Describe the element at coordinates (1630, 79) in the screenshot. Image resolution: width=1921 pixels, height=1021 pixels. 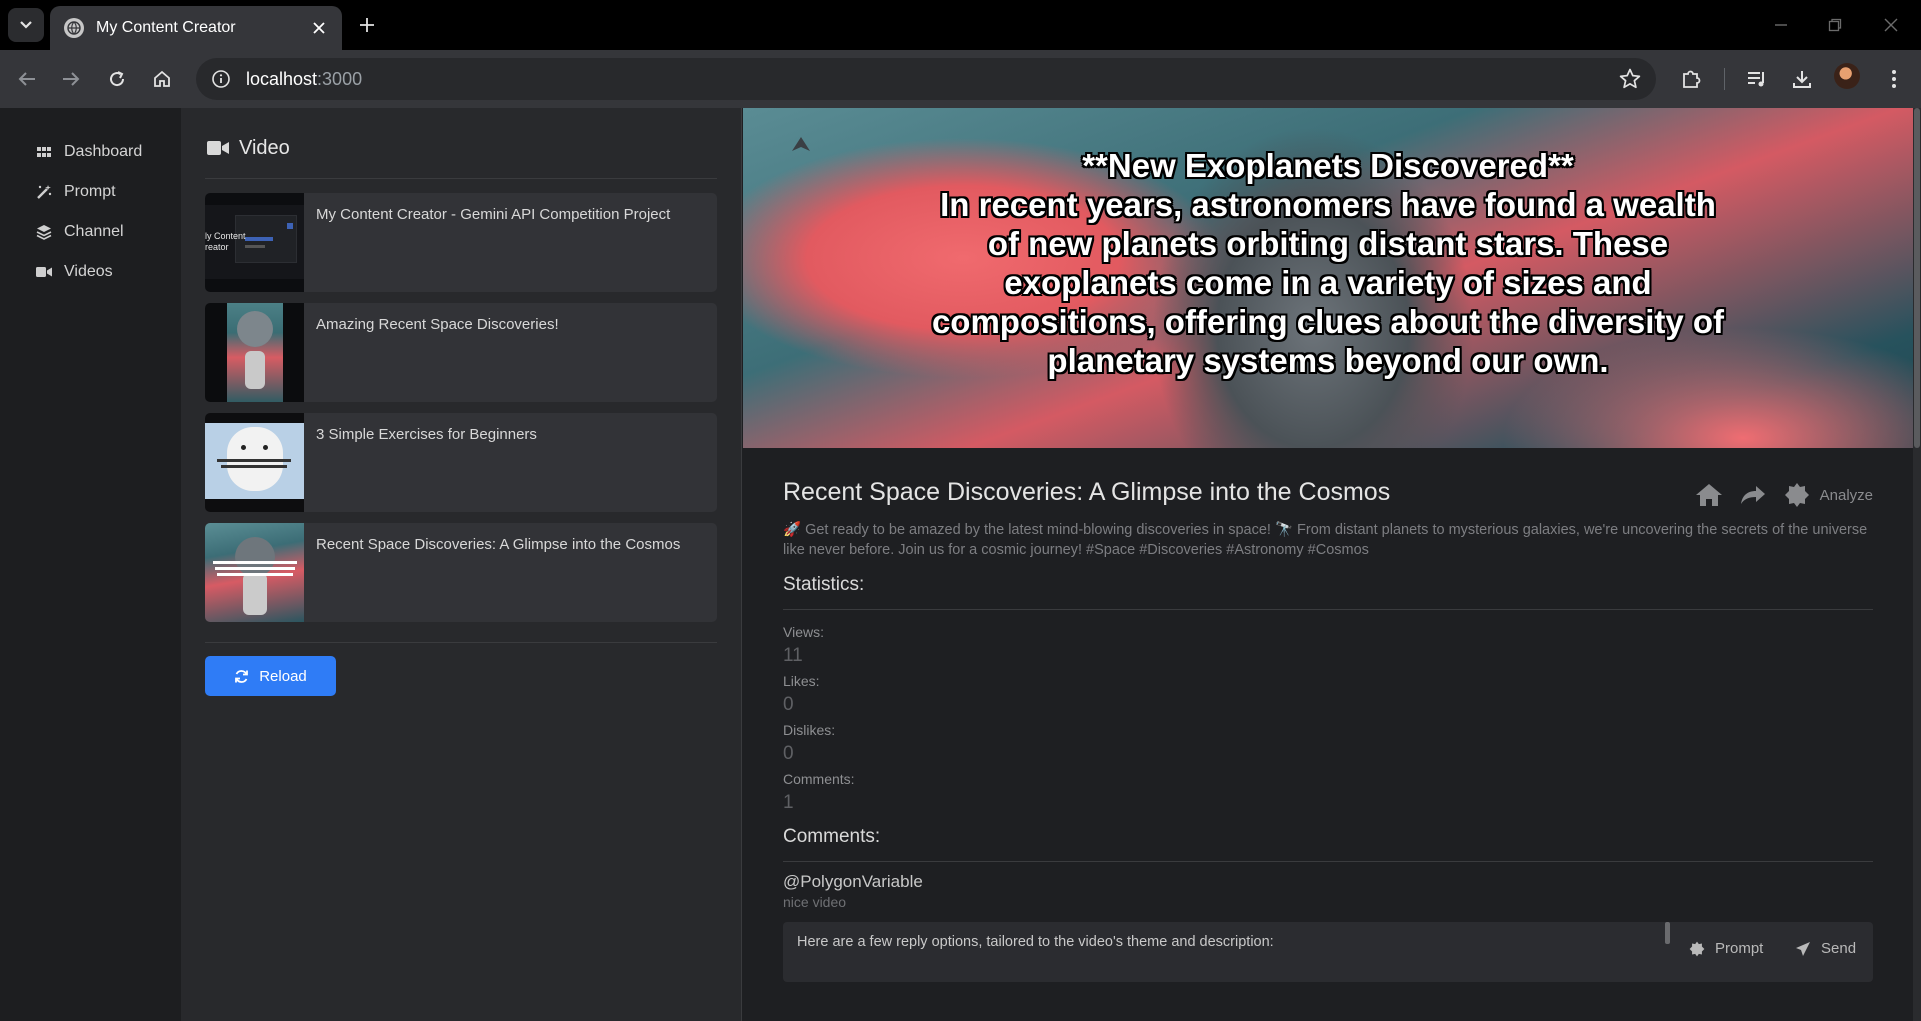
I see `bookmark-star-icon` at that location.